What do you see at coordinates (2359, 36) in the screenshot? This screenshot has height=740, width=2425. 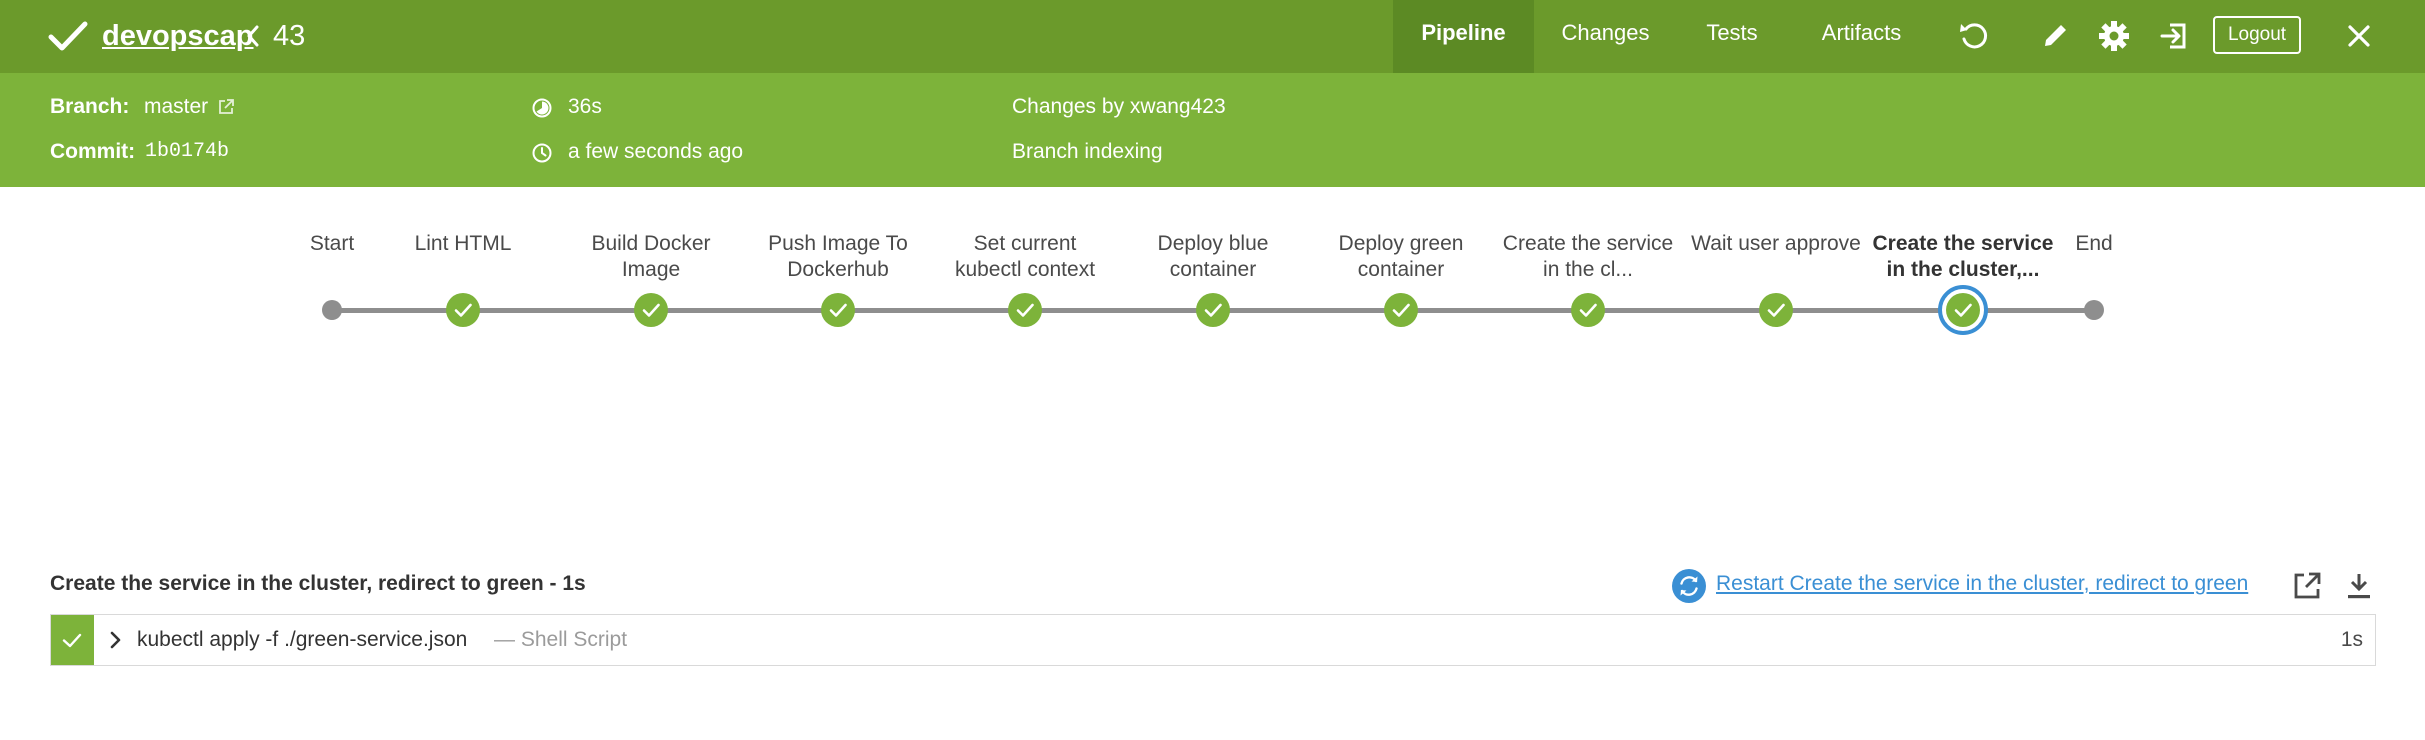 I see `close-icon` at bounding box center [2359, 36].